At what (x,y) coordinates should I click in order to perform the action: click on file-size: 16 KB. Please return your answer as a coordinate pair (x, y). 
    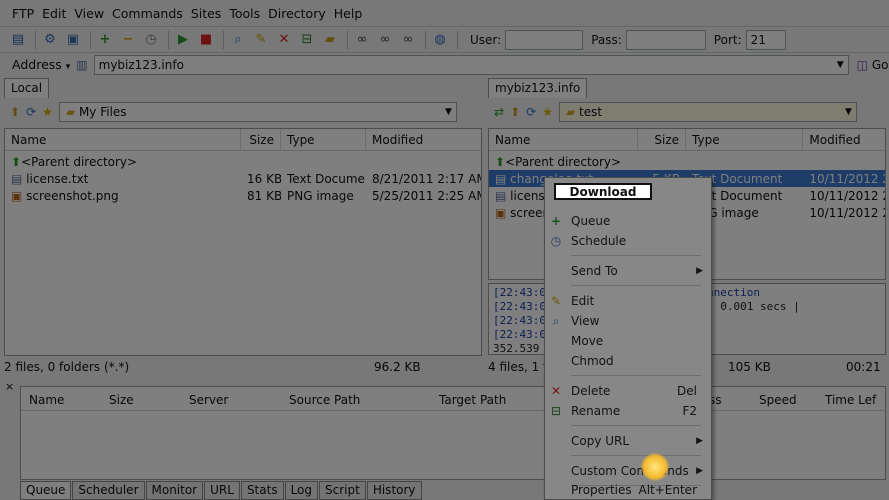
    Looking at the image, I should click on (264, 178).